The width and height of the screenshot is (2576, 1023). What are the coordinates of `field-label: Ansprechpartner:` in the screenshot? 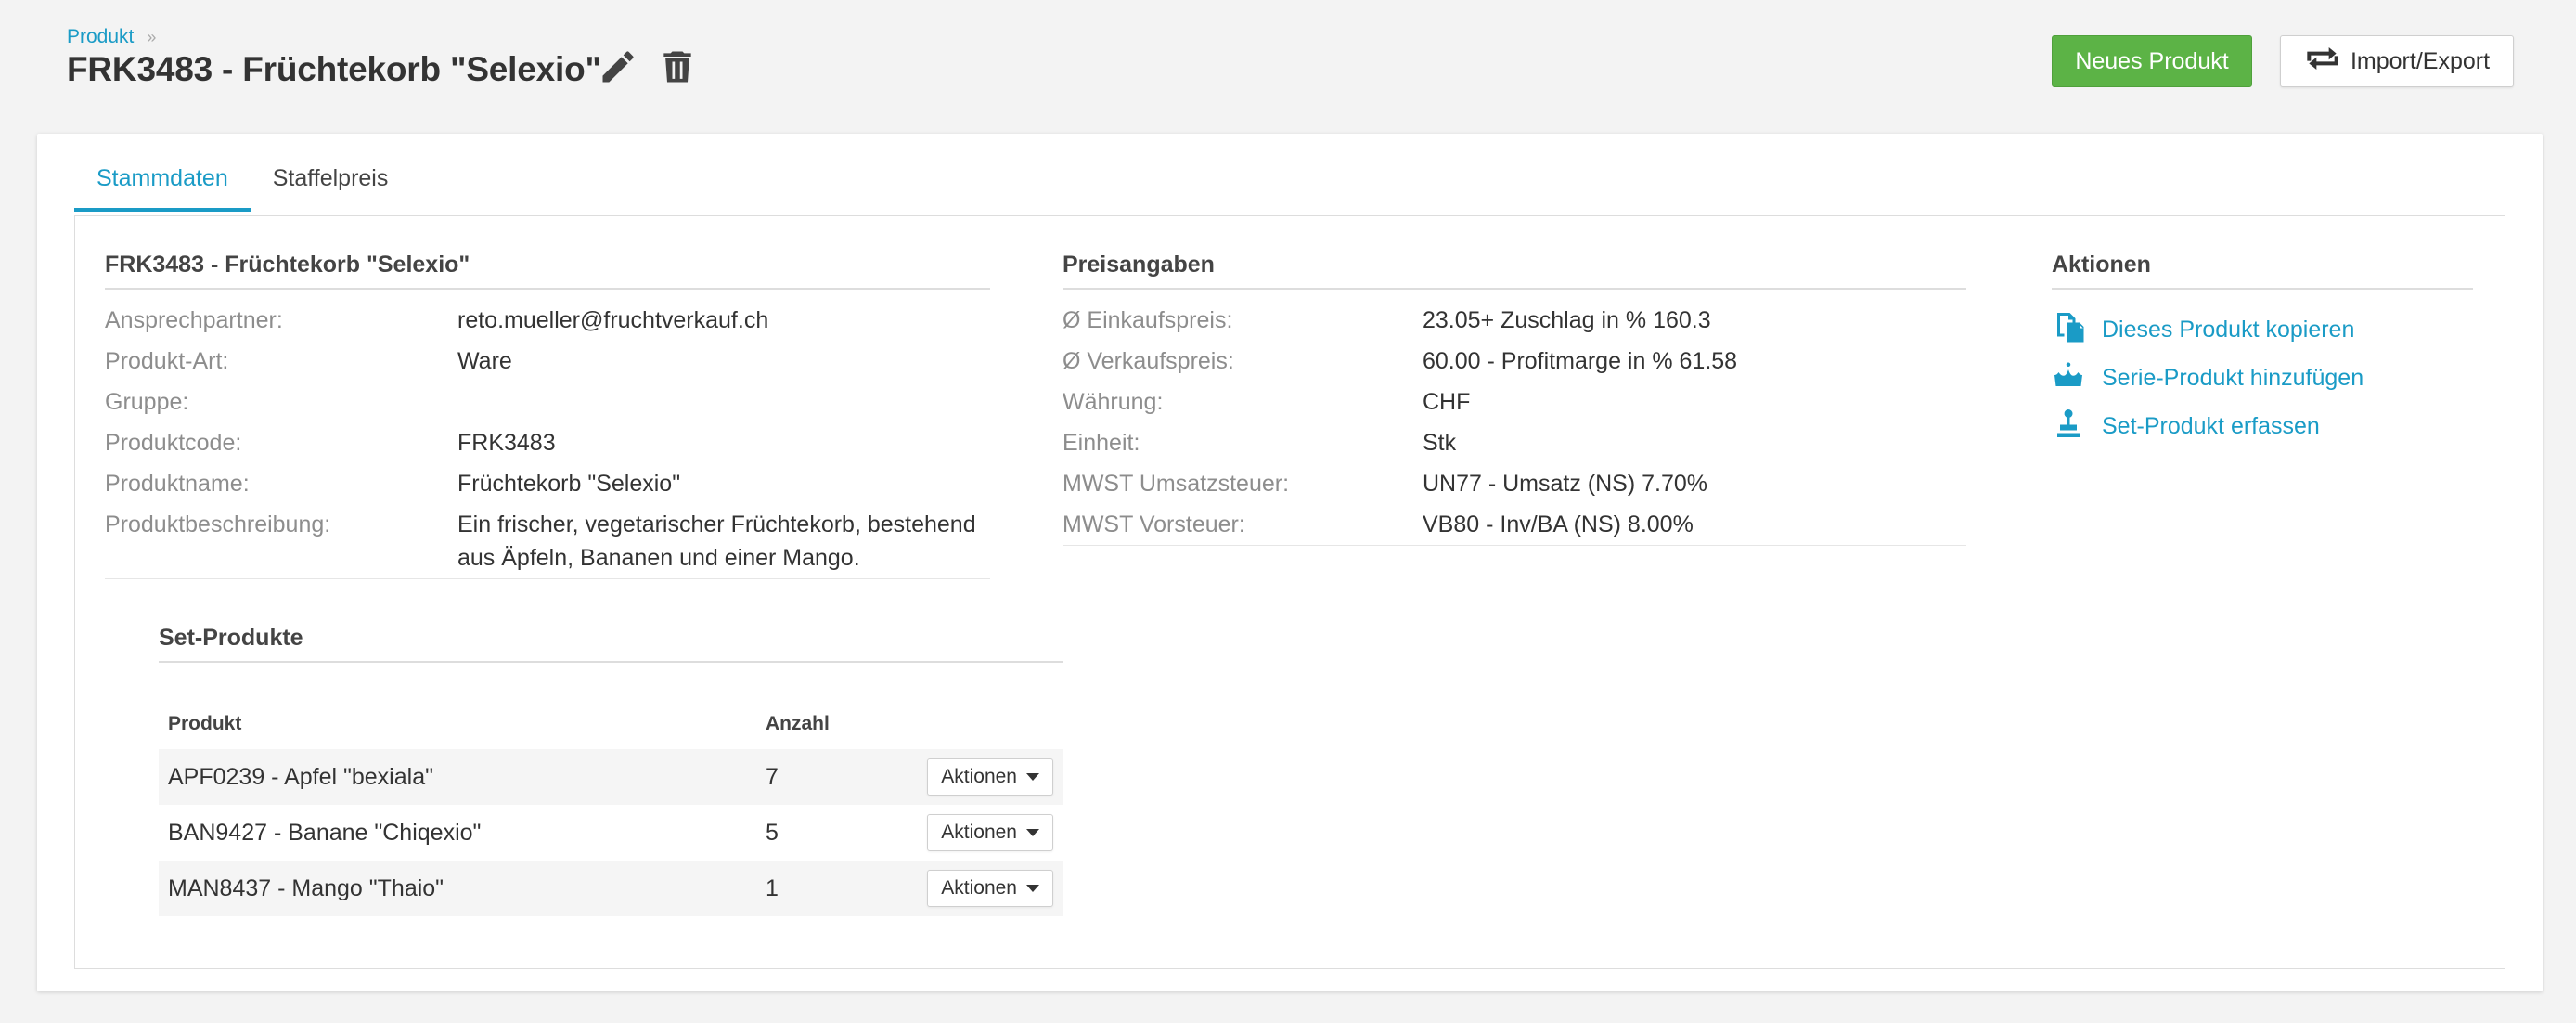 It's located at (194, 320).